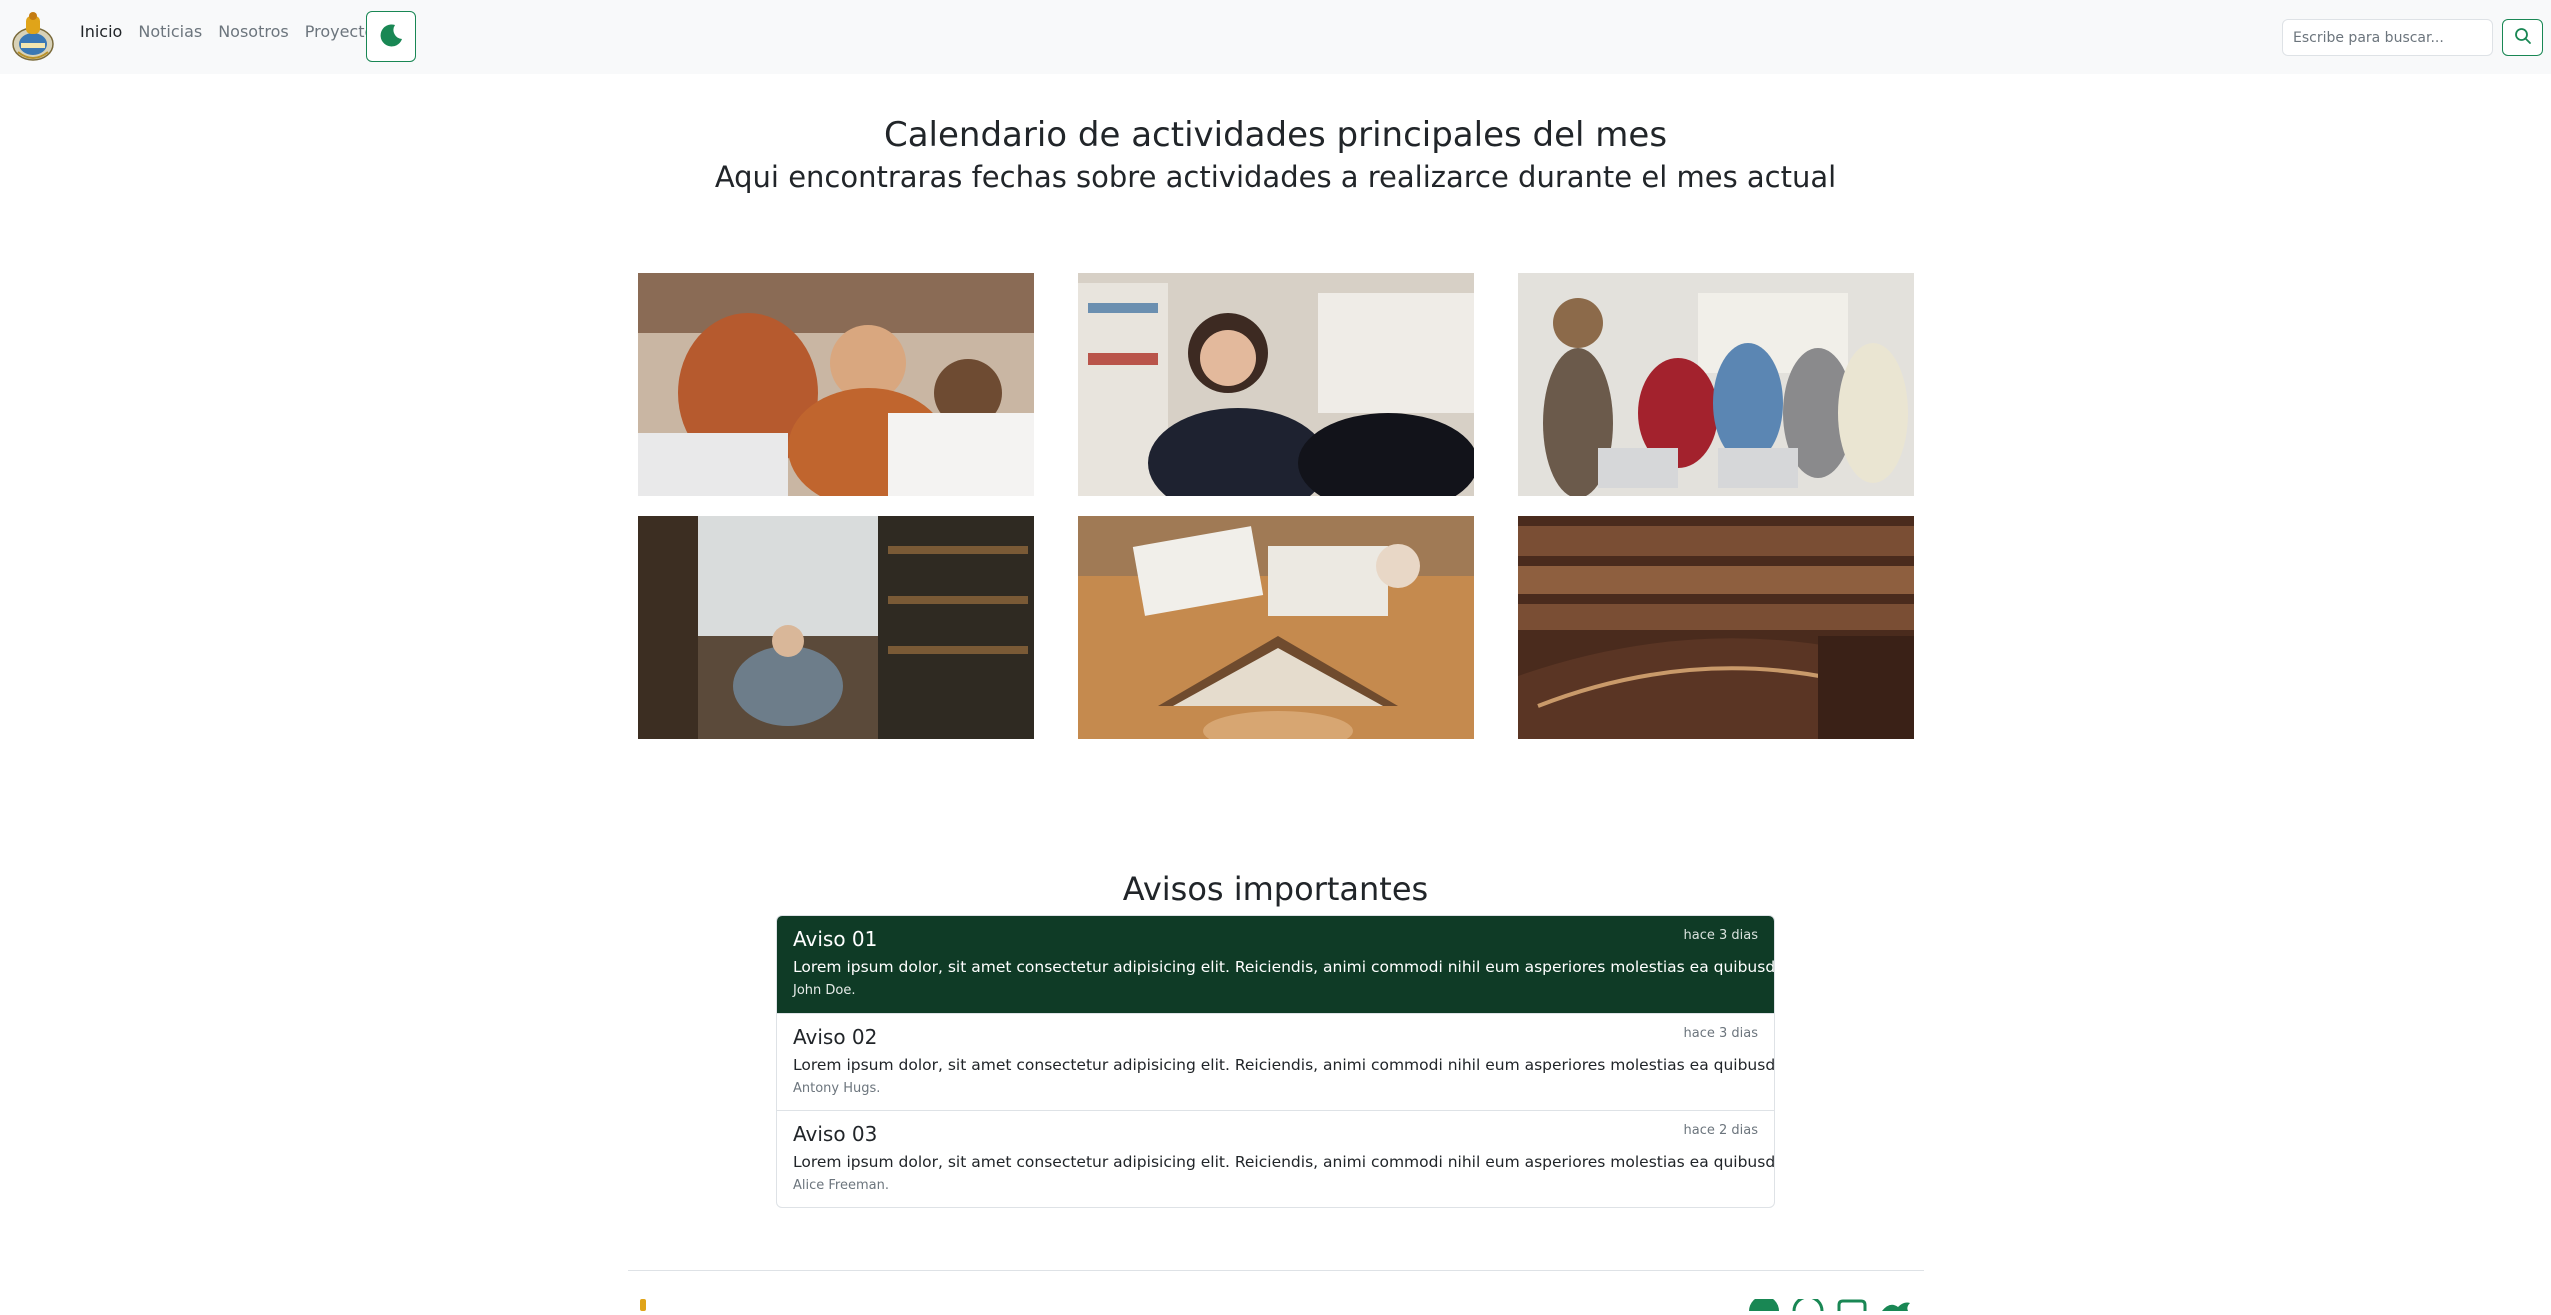 This screenshot has width=2551, height=1315. I want to click on nav-link-inicio: Inicio, so click(101, 32).